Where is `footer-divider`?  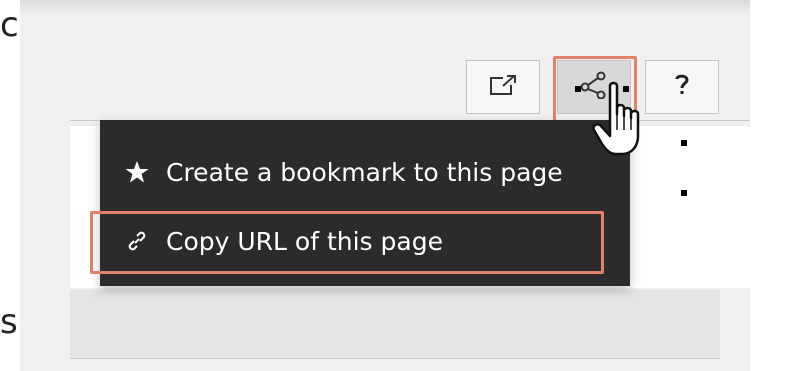 footer-divider is located at coordinates (395, 358).